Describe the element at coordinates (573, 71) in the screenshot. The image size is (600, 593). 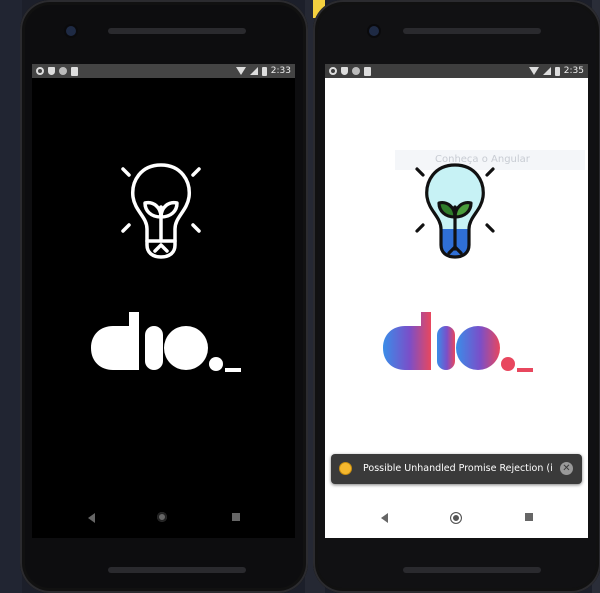
I see `status-time: 2:35` at that location.